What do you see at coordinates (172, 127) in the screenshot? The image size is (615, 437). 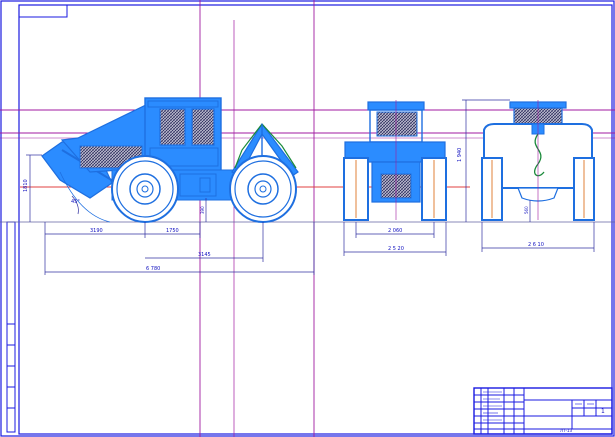 I see `cab-window-front` at bounding box center [172, 127].